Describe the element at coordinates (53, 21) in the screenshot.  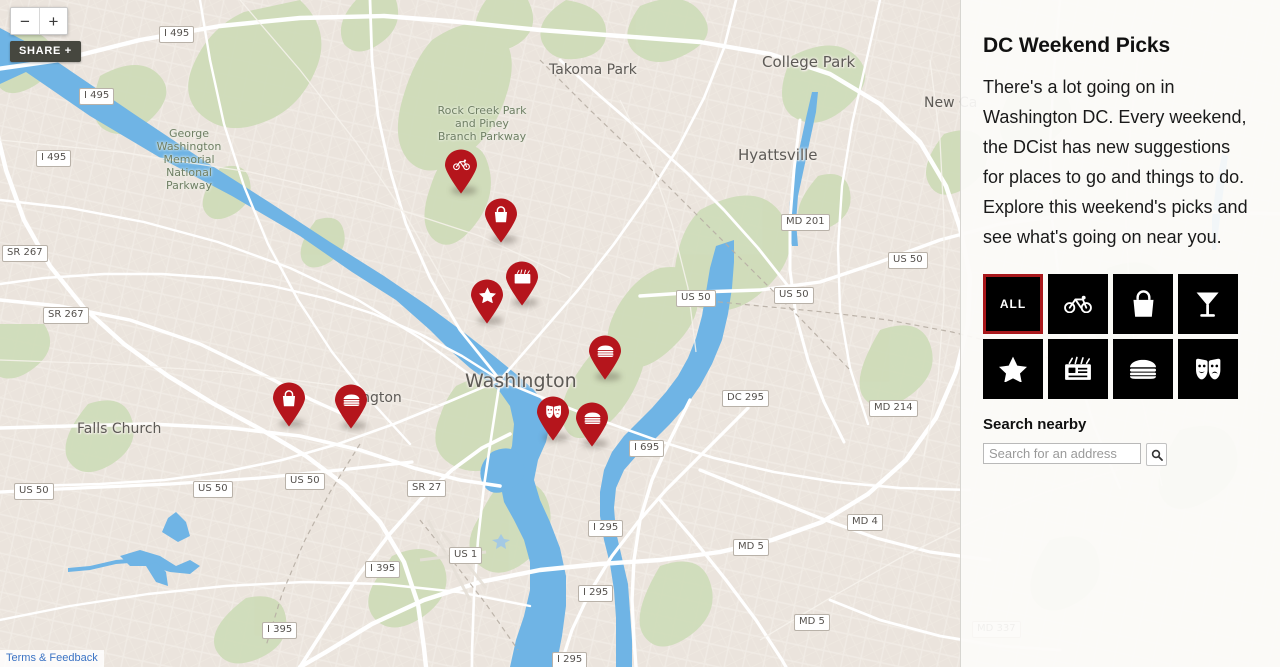
I see `zoom-in-button: +` at that location.